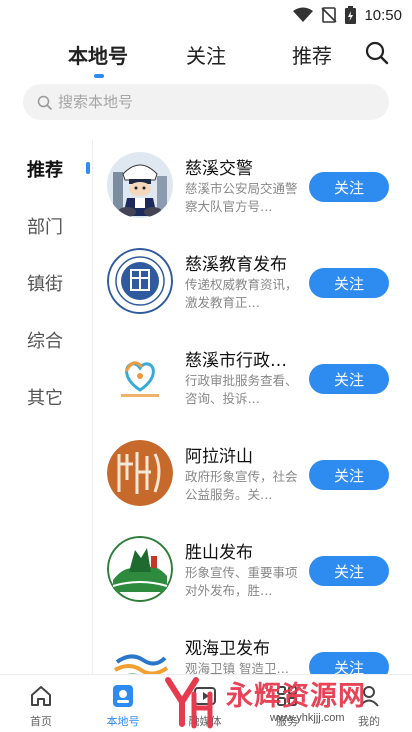  I want to click on list-item: 阿拉浒山 政府形象宣传，社会公益服务。关… 关注, so click(252, 476).